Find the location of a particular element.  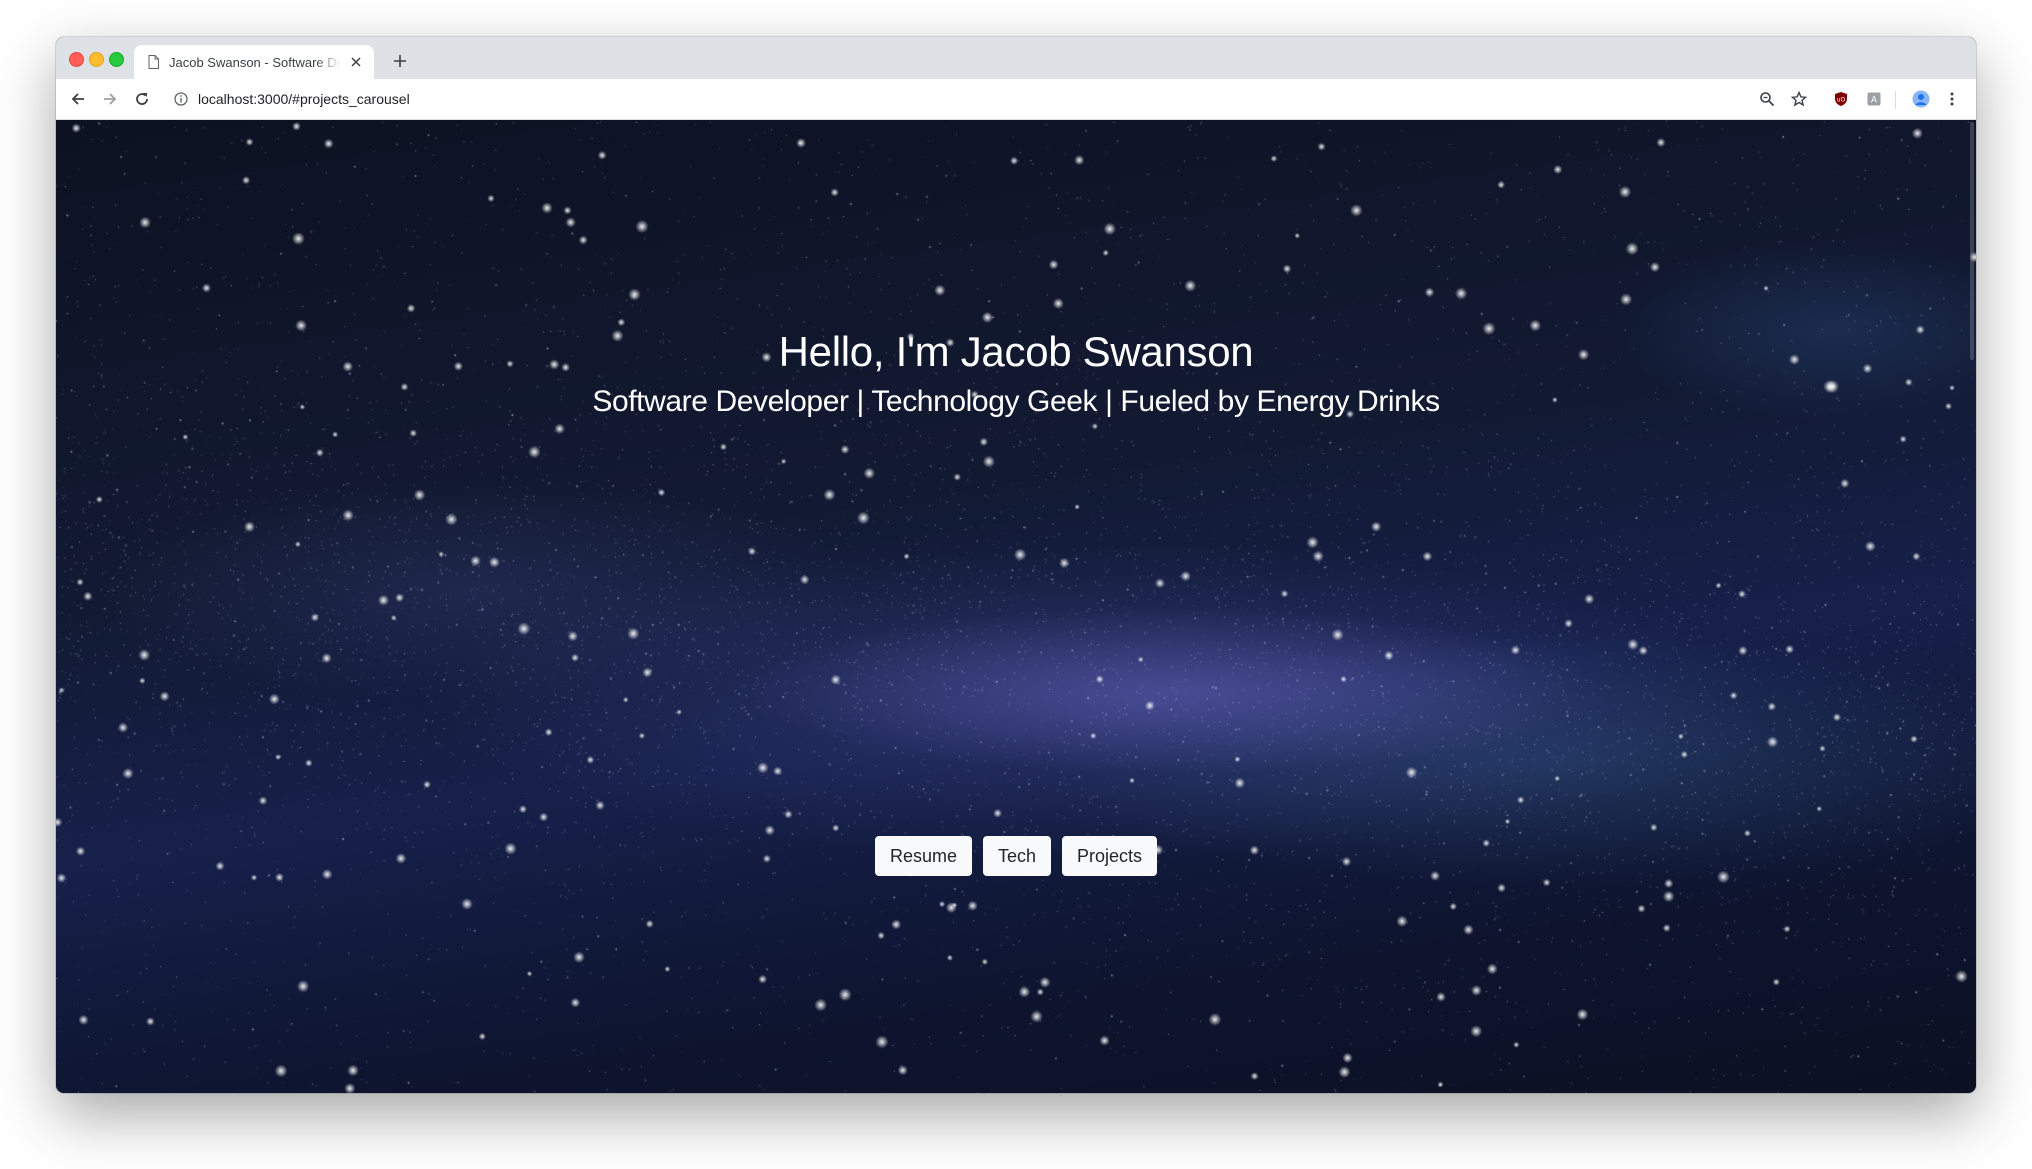

maximize-window-button is located at coordinates (116, 59).